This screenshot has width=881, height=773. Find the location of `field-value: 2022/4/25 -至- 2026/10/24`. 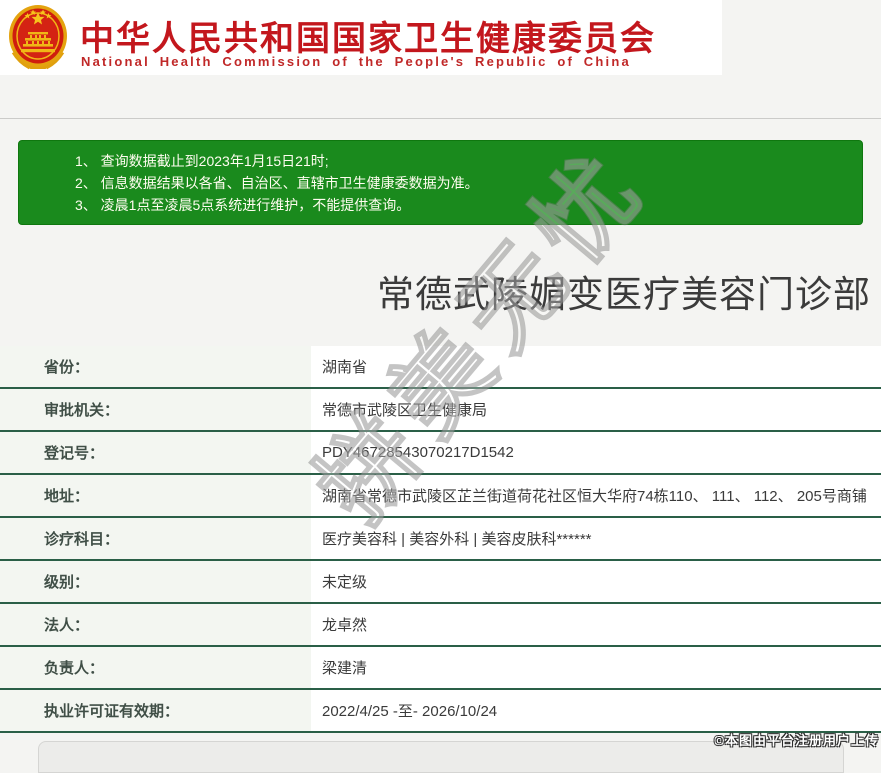

field-value: 2022/4/25 -至- 2026/10/24 is located at coordinates (596, 710).